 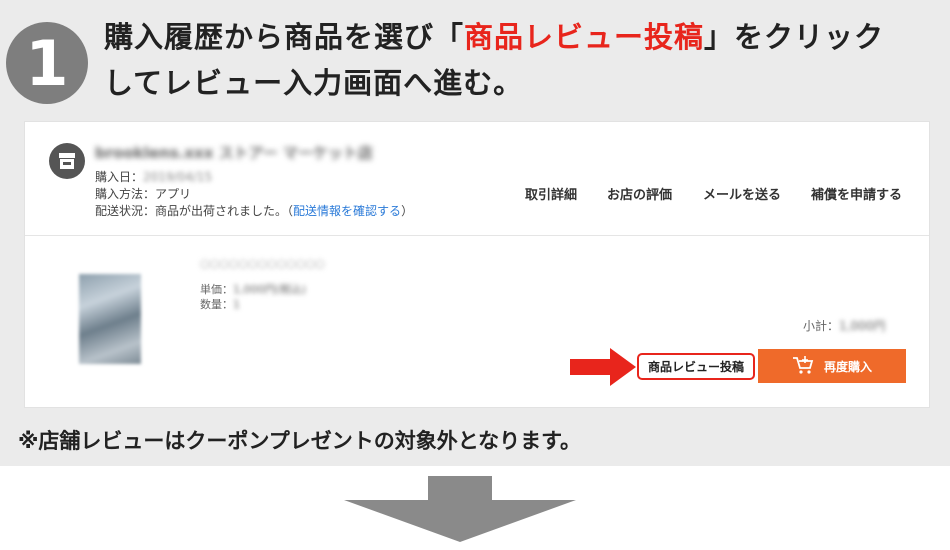 What do you see at coordinates (696, 366) in the screenshot?
I see `product-review-button: 商品レビュー投稿` at bounding box center [696, 366].